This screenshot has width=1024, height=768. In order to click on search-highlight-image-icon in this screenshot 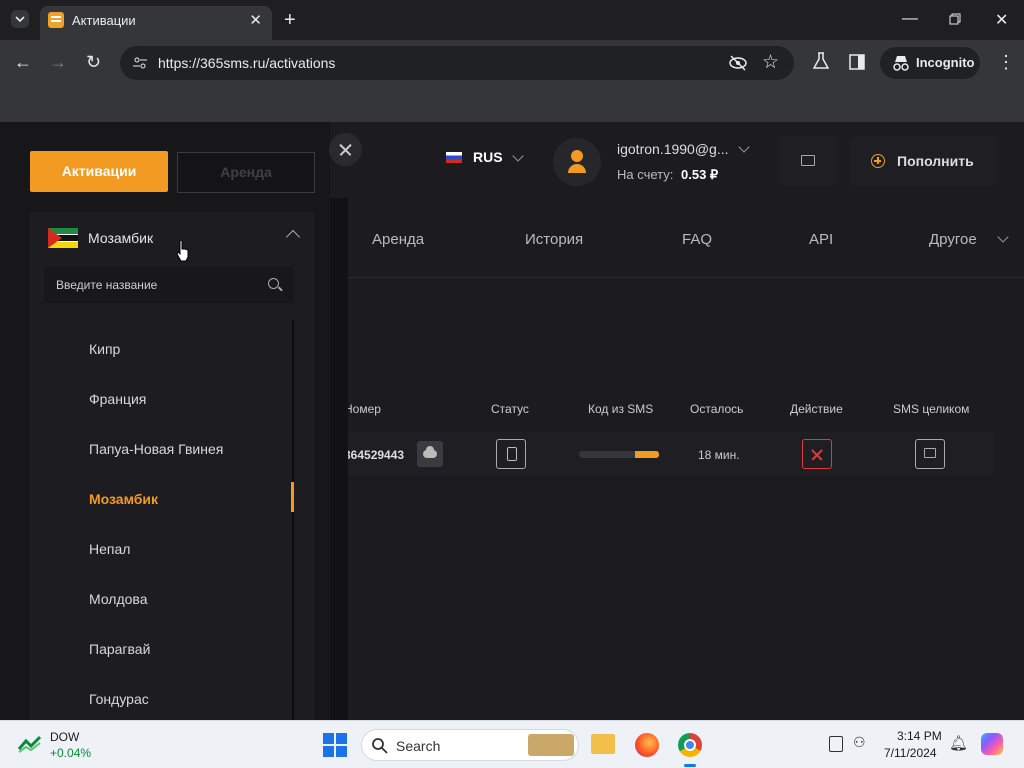, I will do `click(551, 745)`.